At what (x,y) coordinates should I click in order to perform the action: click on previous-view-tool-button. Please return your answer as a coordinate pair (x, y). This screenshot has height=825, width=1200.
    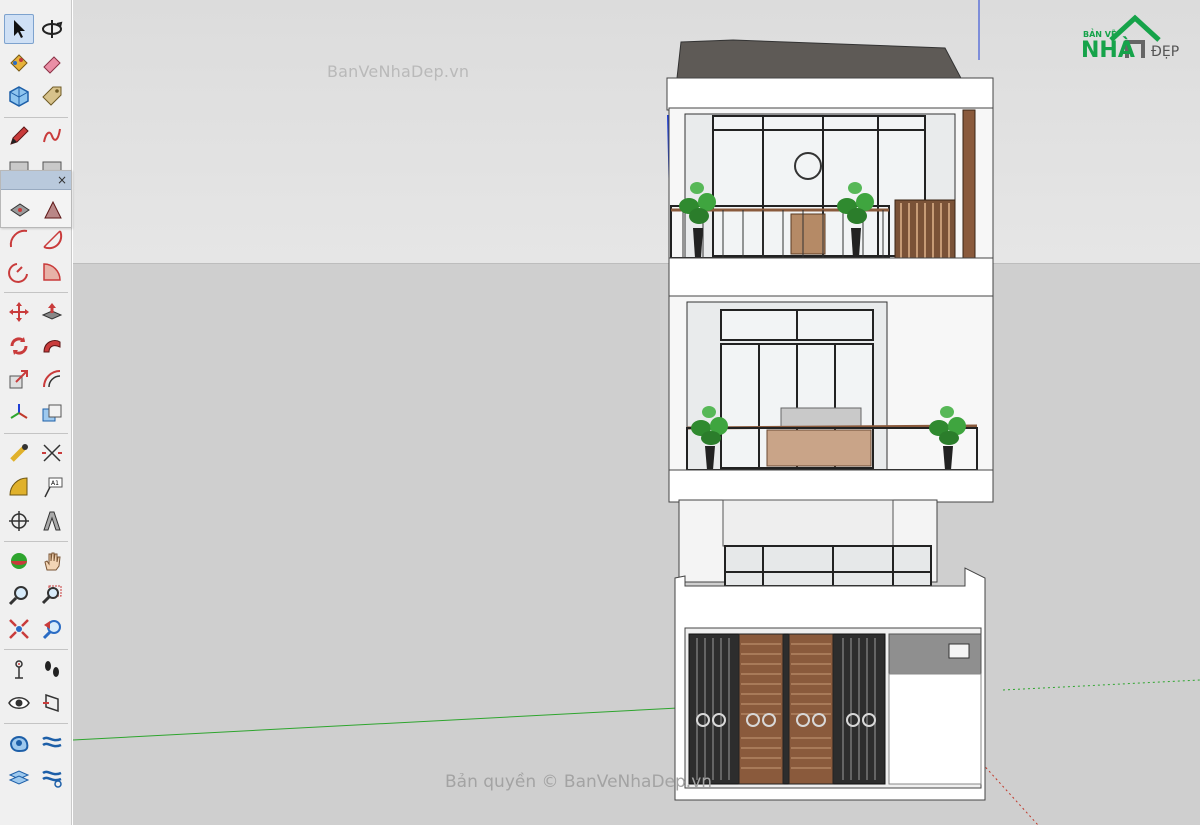
    Looking at the image, I should click on (52, 629).